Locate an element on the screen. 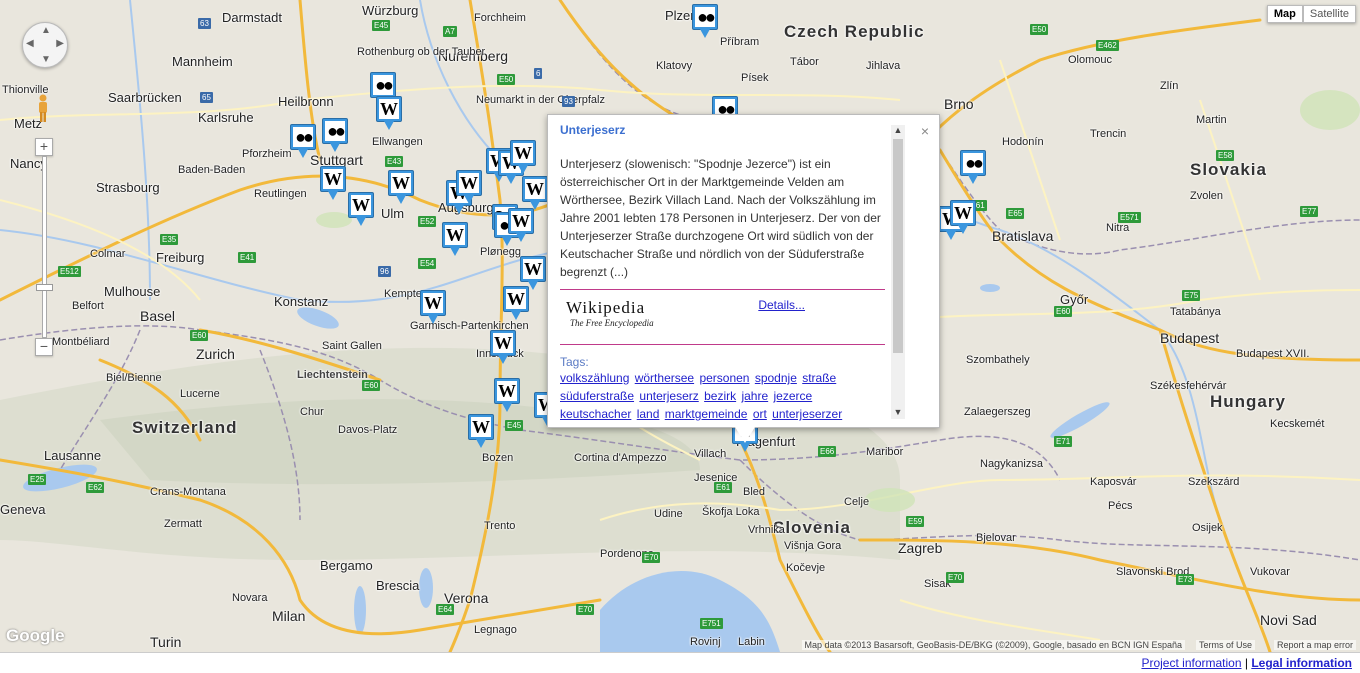  tag-link: unterjeserz is located at coordinates (668, 396).